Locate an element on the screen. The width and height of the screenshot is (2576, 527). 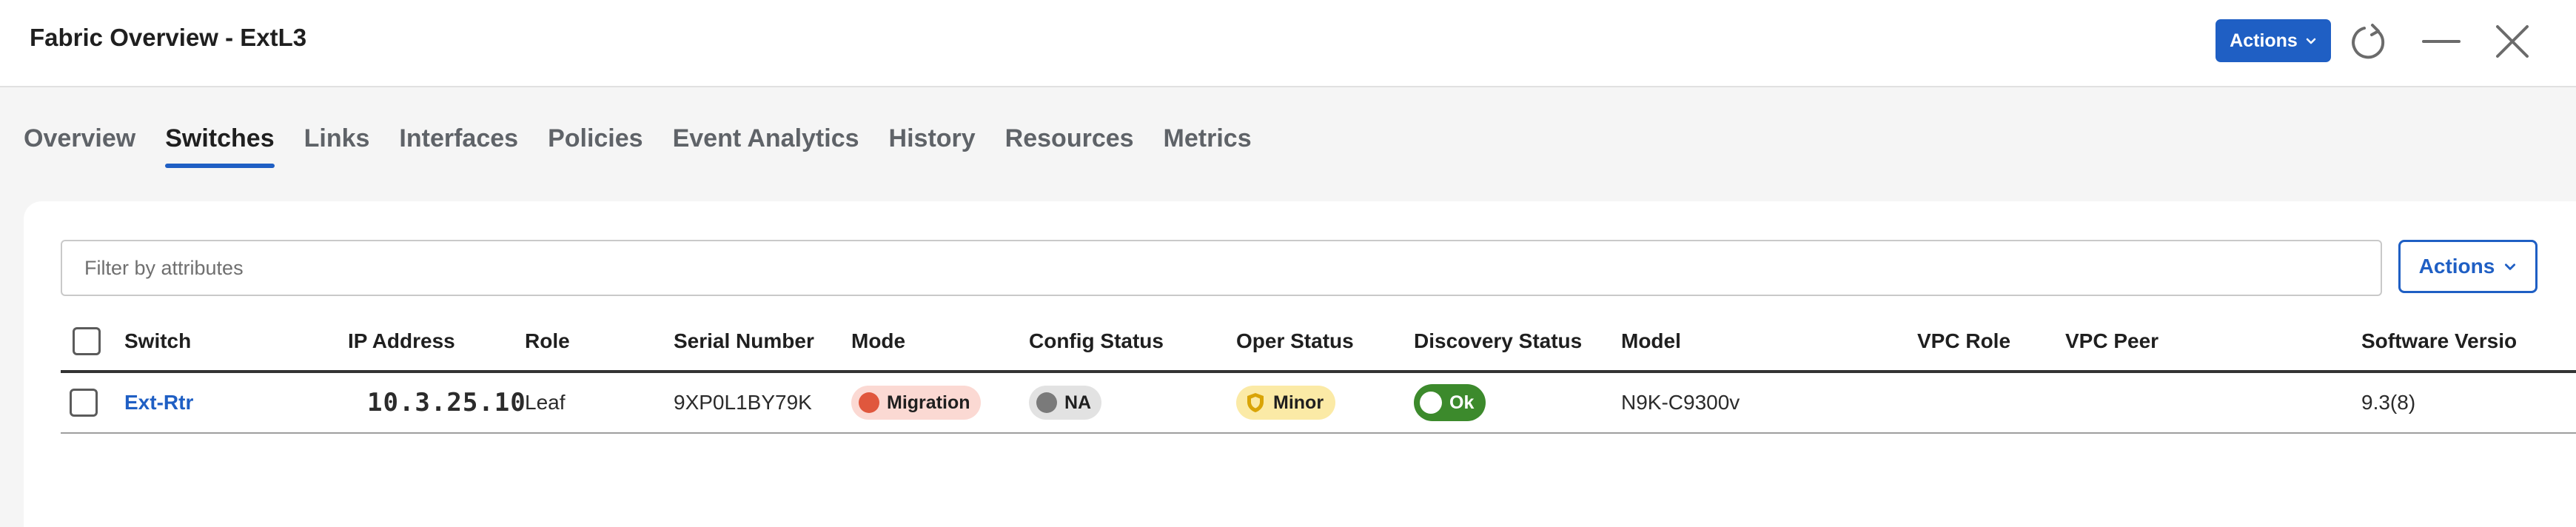
tab-event-analytics: Event Analytics is located at coordinates (766, 146).